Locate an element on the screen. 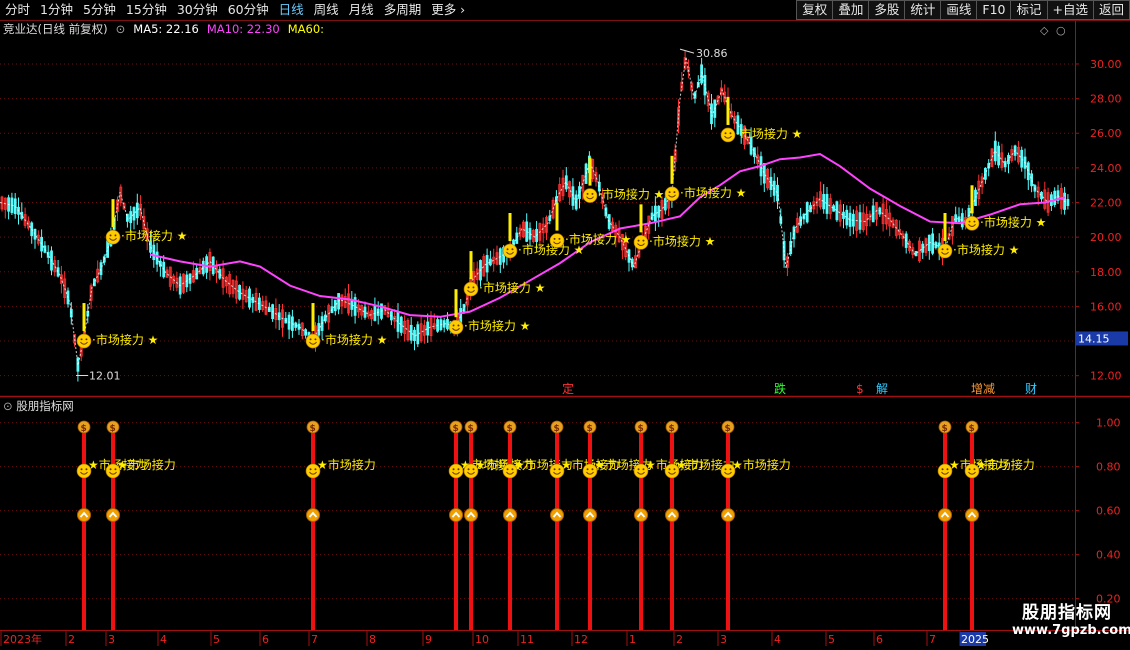 The image size is (1130, 650). money-bag-symbol-4: $ is located at coordinates (471, 429).